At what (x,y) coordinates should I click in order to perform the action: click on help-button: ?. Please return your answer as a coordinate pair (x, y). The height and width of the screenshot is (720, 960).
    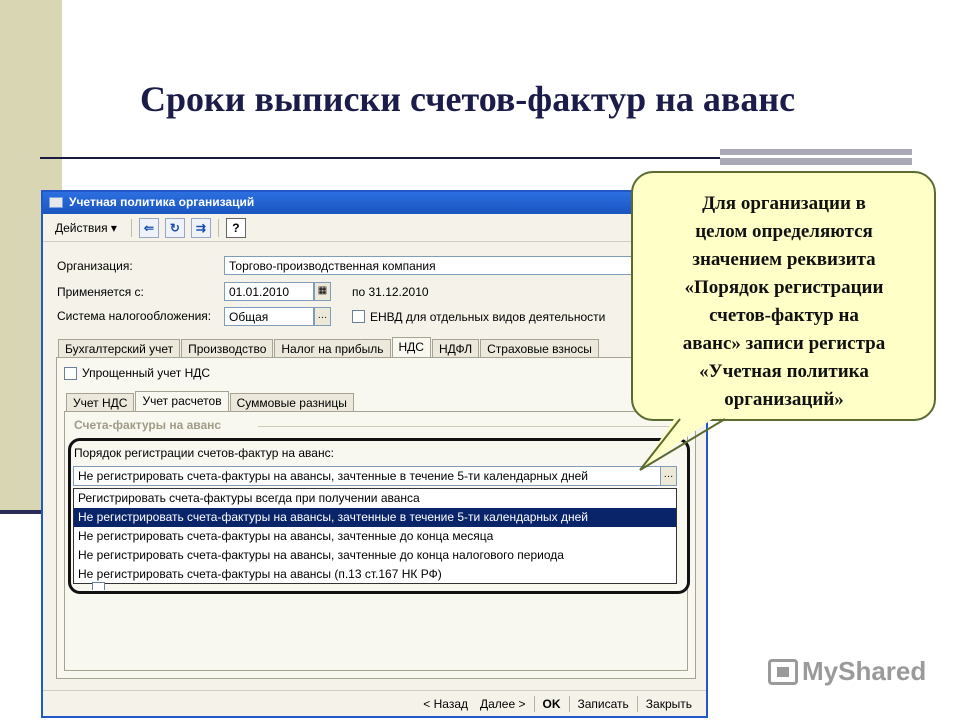
    Looking at the image, I should click on (235, 227).